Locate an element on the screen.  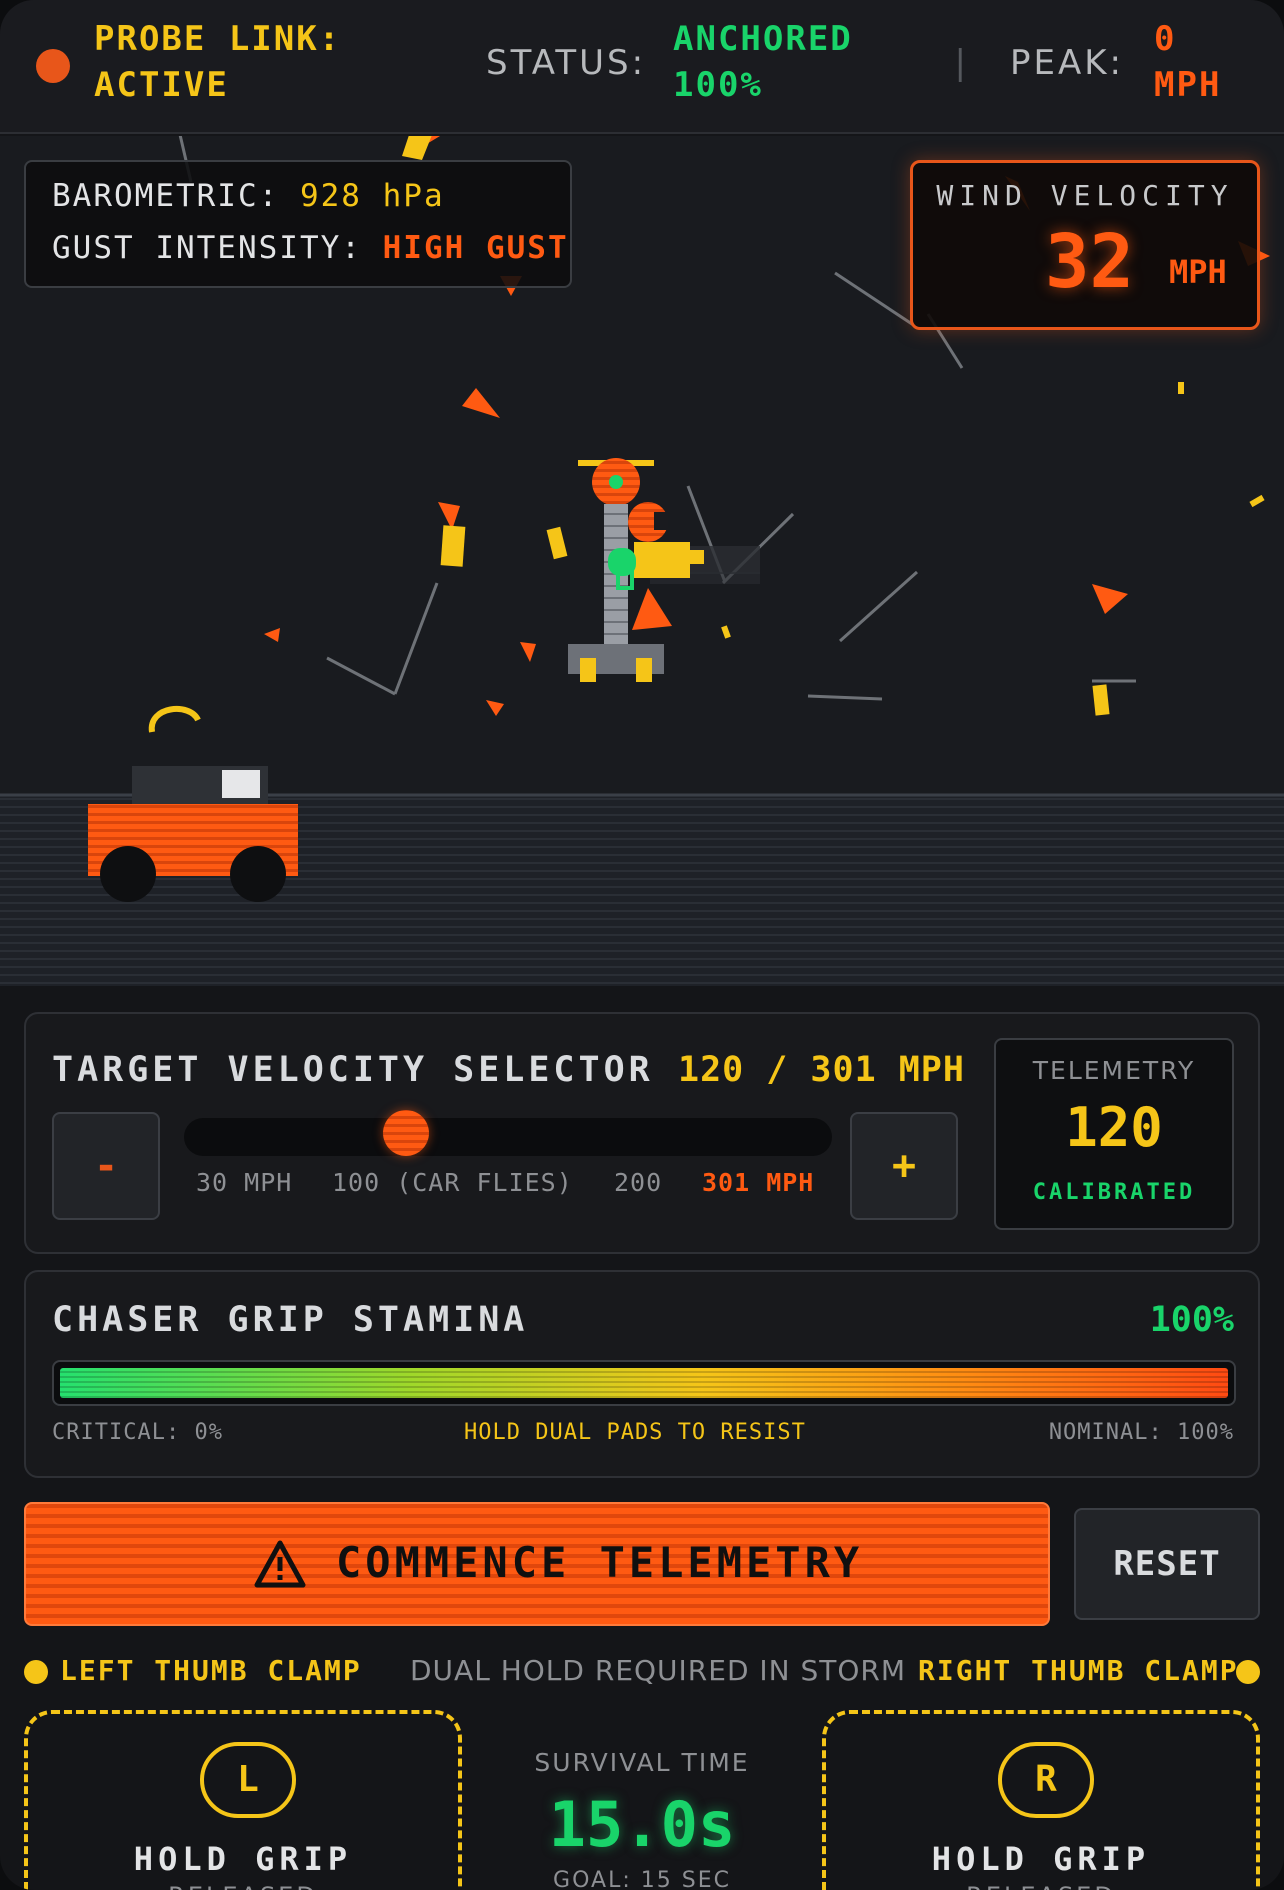
tick-label-max: 301 MPH is located at coordinates (758, 1182).